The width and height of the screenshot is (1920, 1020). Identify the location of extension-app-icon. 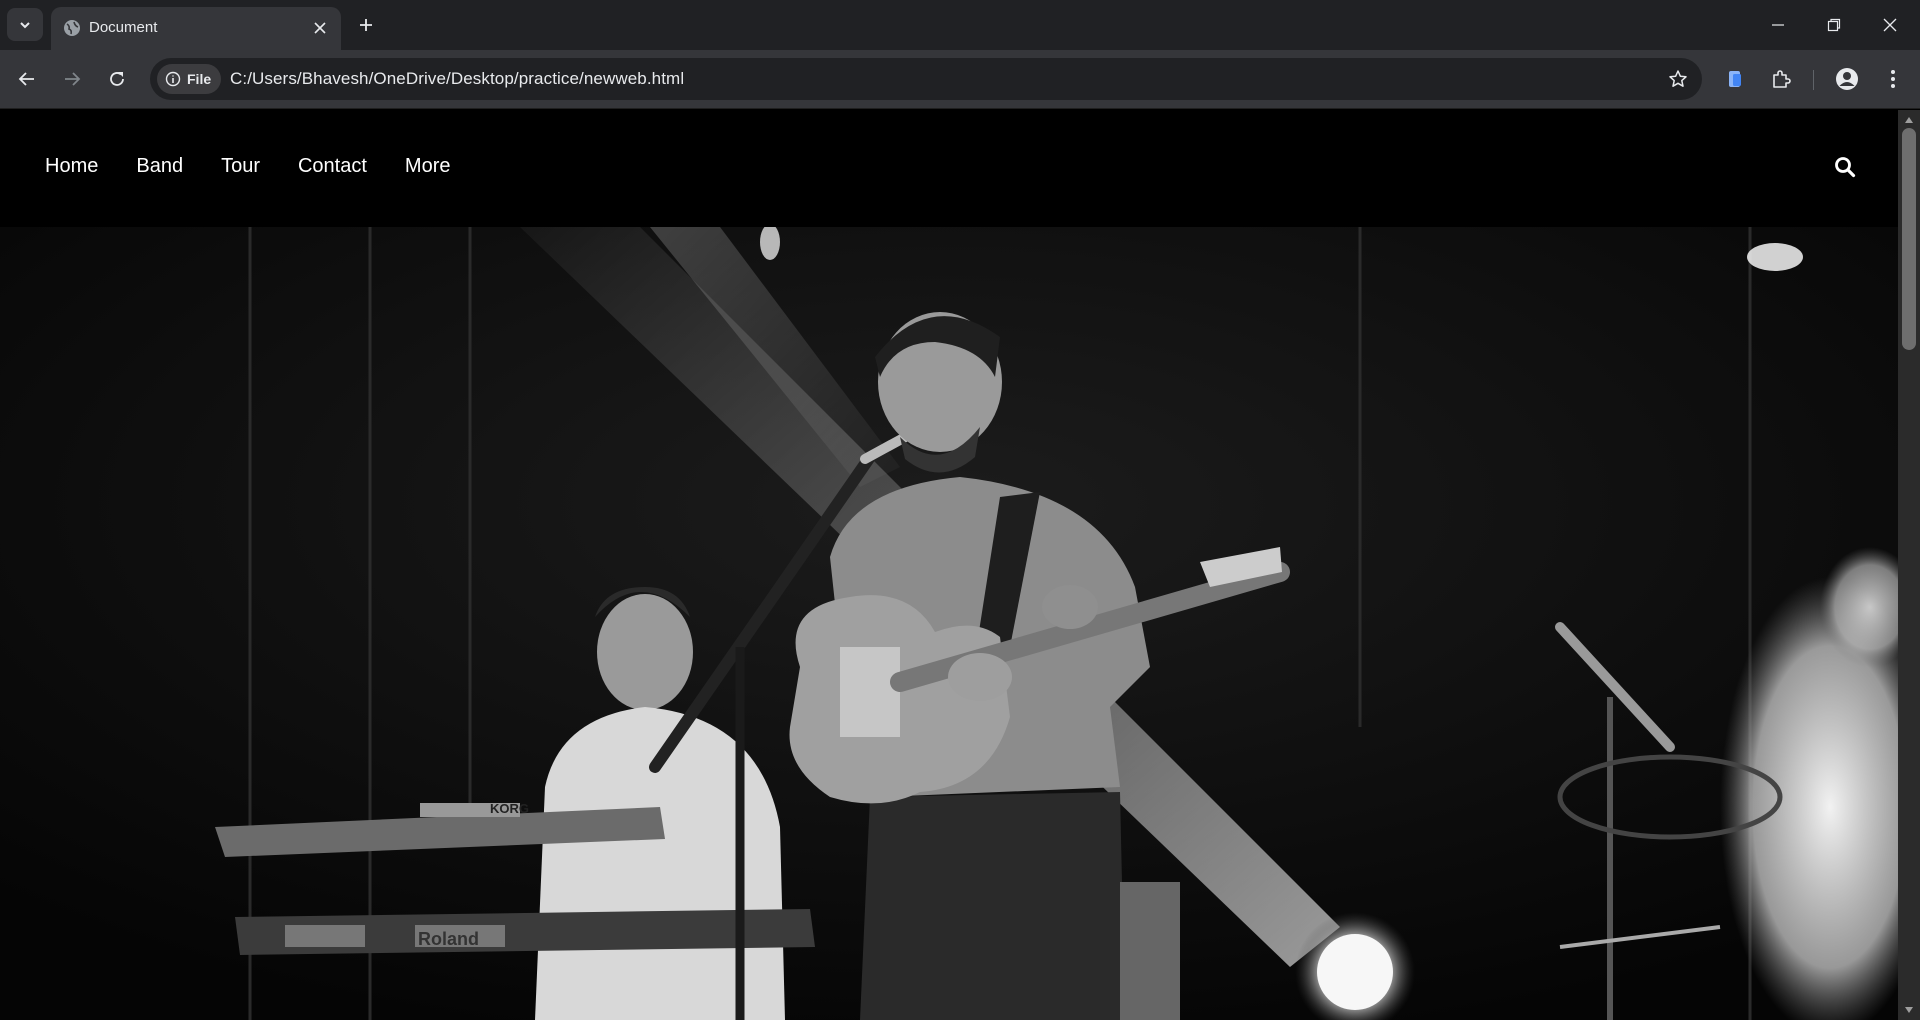
(1735, 79).